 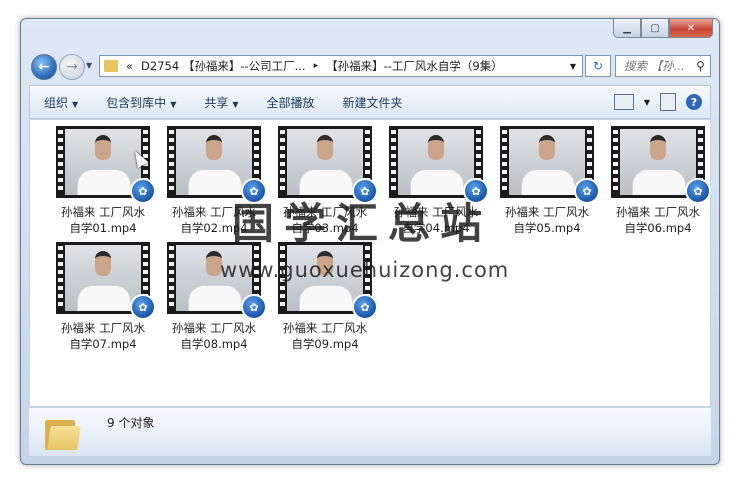 I want to click on preview-pane-icon, so click(x=668, y=102).